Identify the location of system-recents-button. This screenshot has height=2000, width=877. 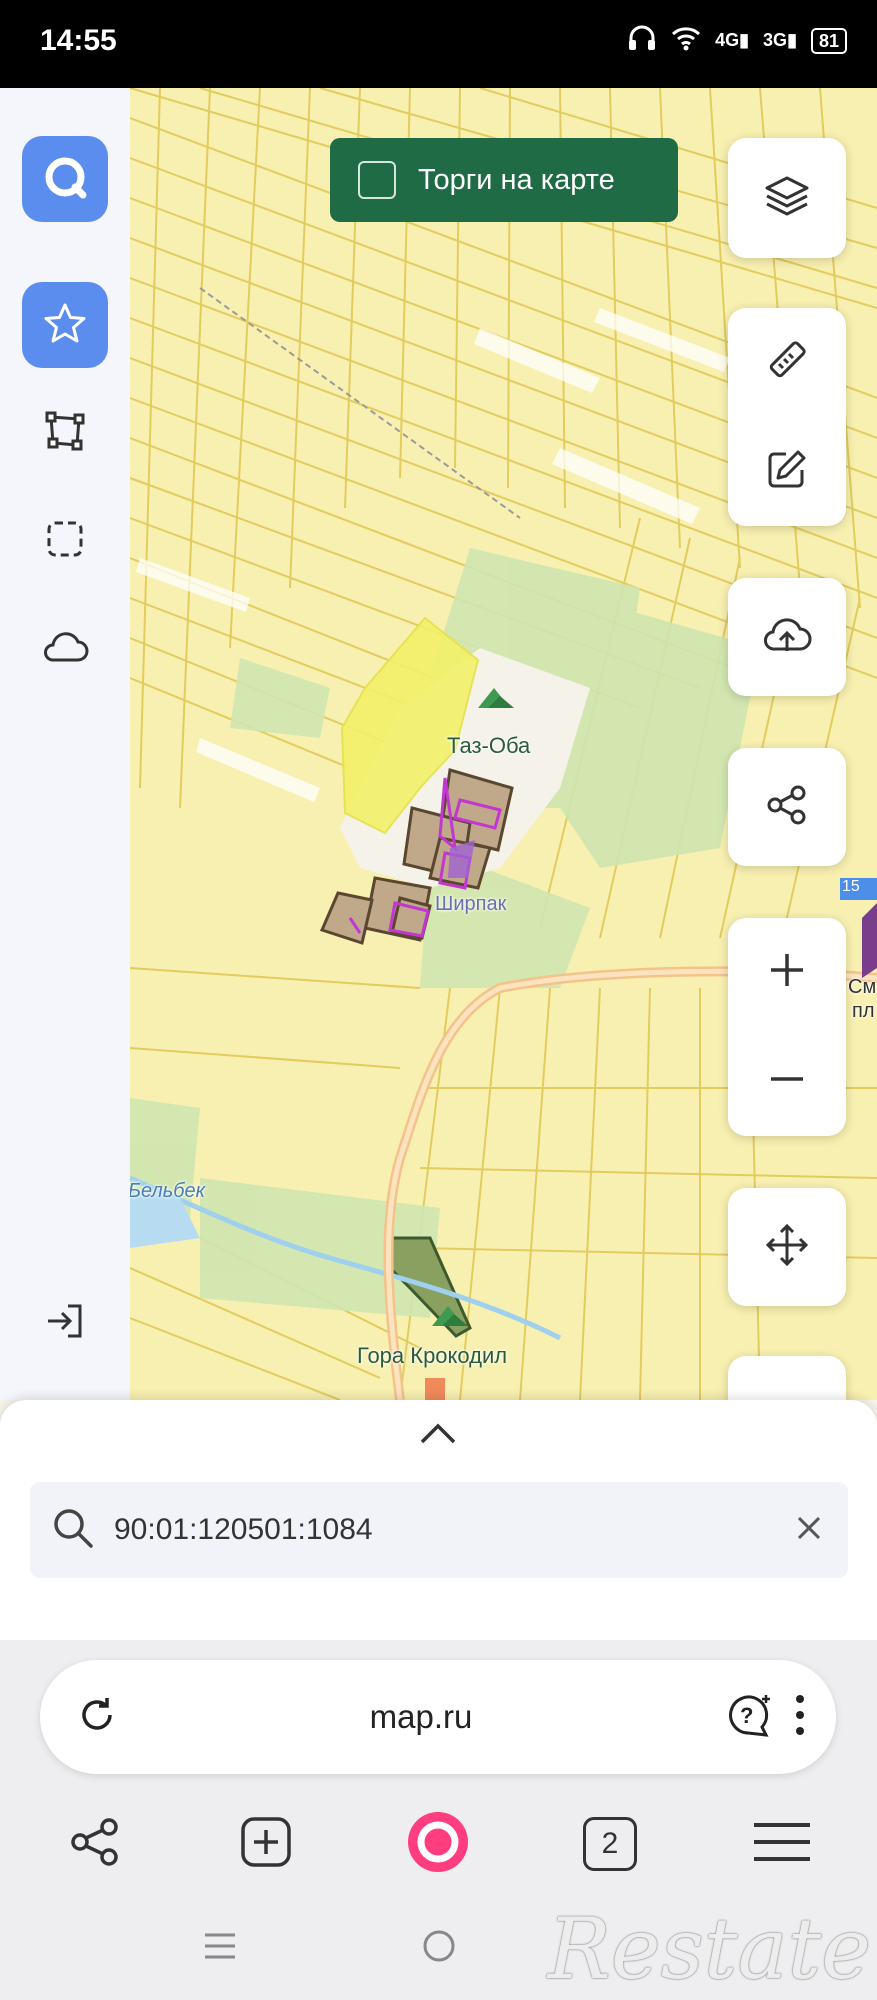
(220, 1948).